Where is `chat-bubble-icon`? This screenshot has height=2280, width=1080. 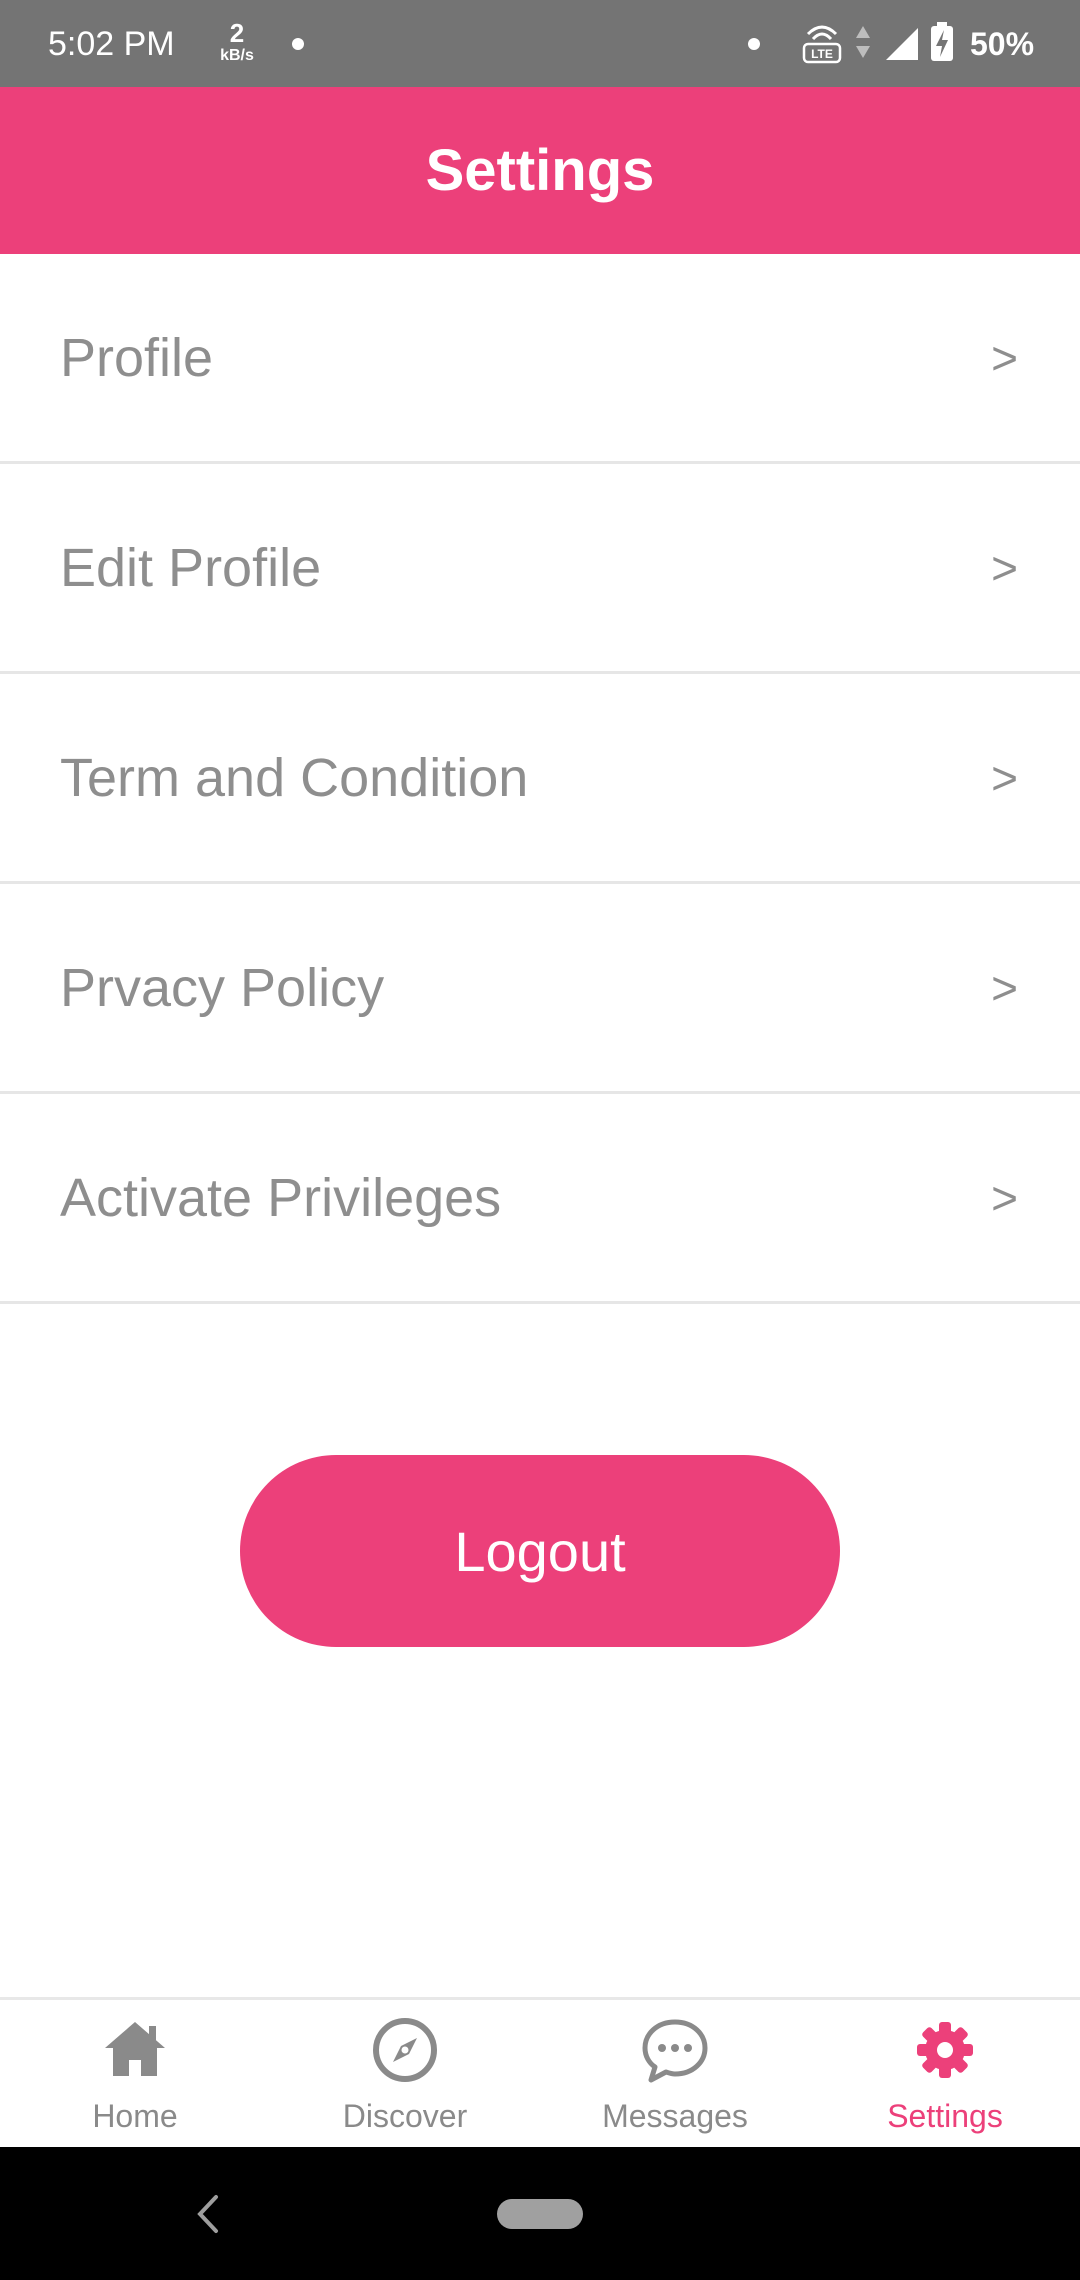
chat-bubble-icon is located at coordinates (675, 2051).